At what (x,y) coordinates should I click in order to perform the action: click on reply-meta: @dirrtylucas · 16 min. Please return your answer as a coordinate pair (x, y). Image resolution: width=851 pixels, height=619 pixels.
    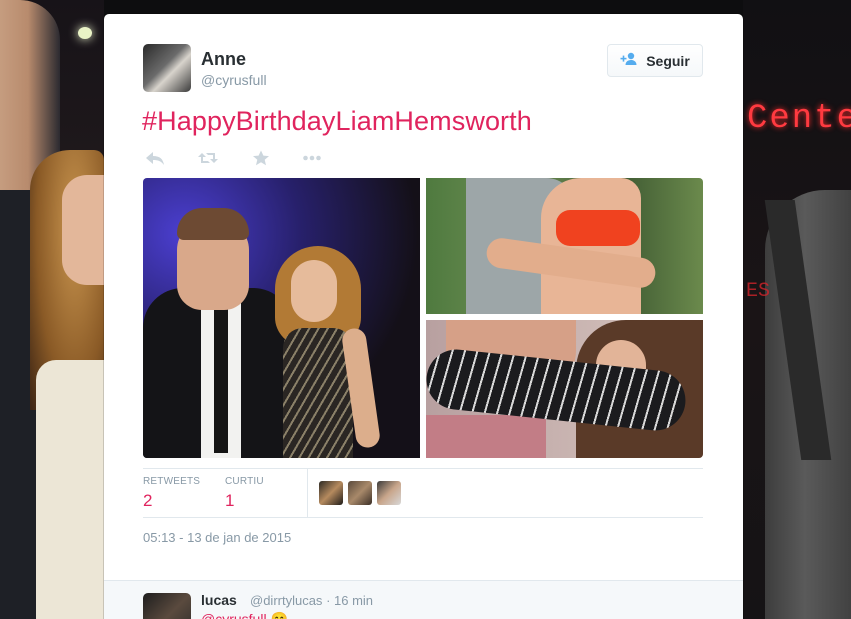
    Looking at the image, I should click on (311, 600).